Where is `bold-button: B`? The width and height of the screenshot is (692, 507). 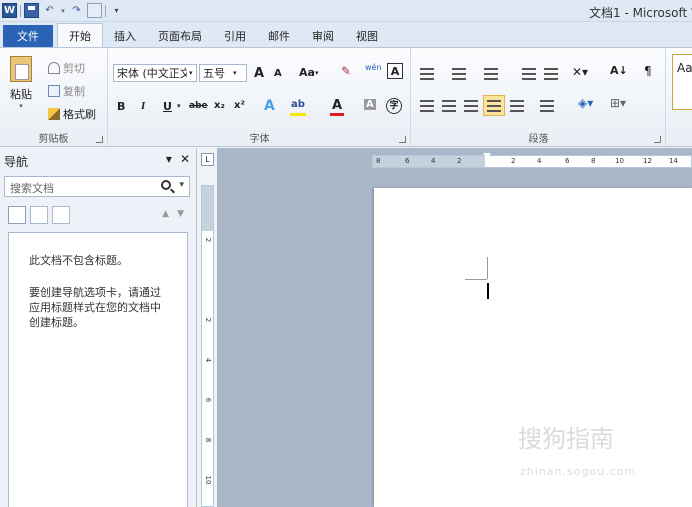
bold-button: B is located at coordinates (121, 106).